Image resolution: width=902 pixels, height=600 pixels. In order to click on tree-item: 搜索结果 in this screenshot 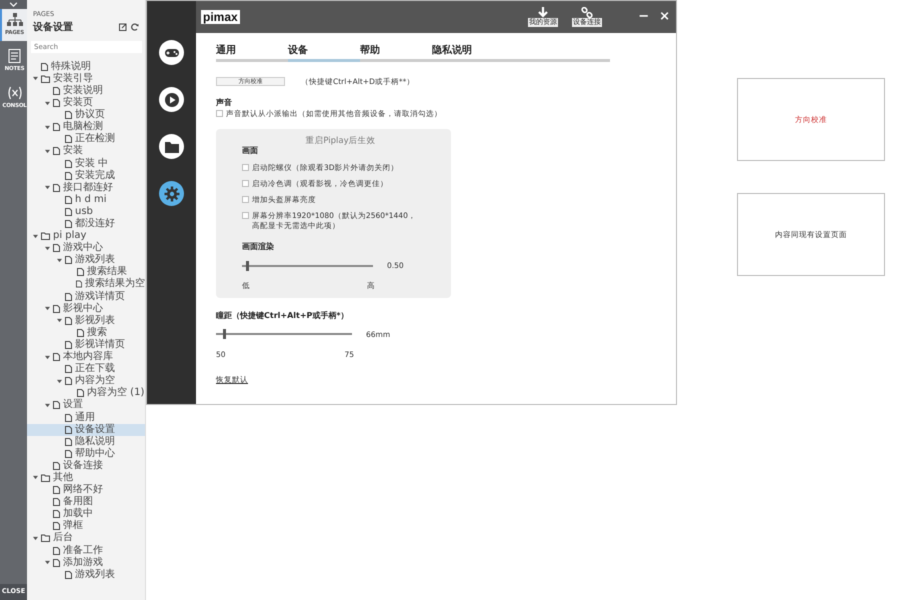, I will do `click(86, 272)`.